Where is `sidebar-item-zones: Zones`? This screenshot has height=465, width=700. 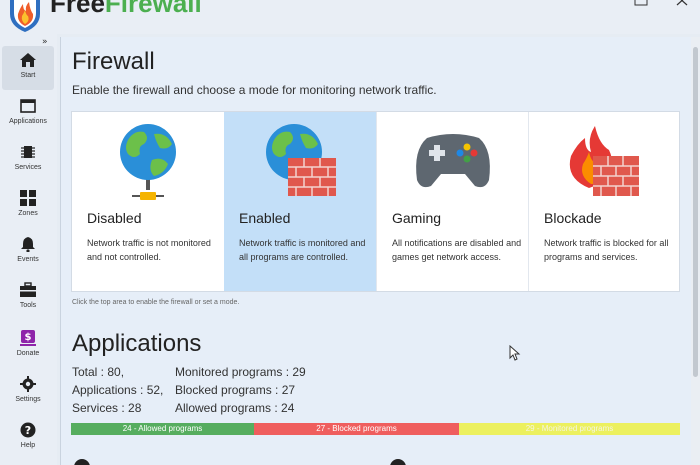
sidebar-item-zones: Zones is located at coordinates (28, 206).